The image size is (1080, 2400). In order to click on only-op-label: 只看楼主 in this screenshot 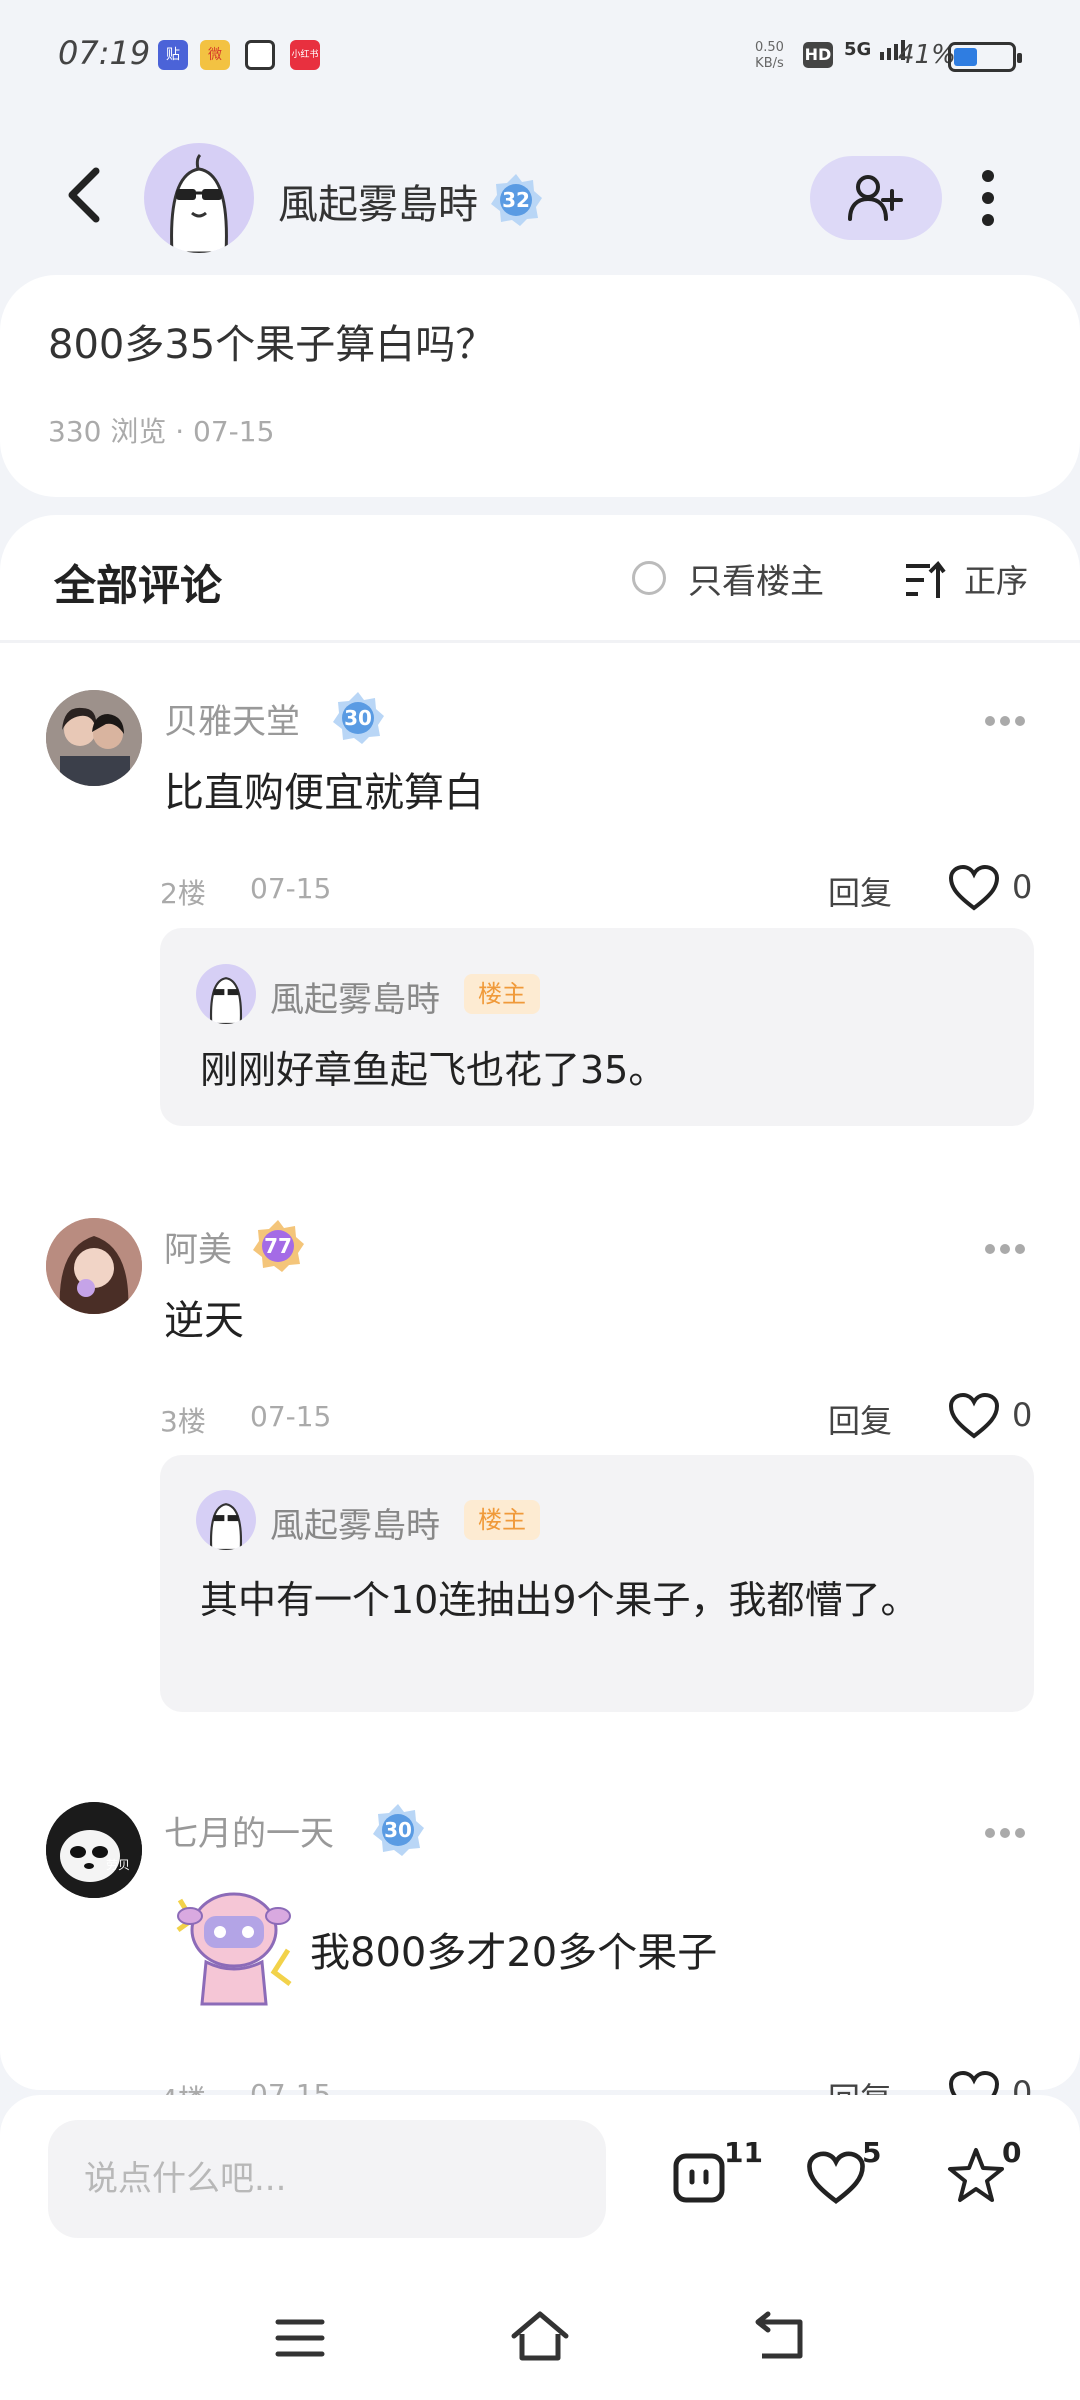, I will do `click(756, 578)`.